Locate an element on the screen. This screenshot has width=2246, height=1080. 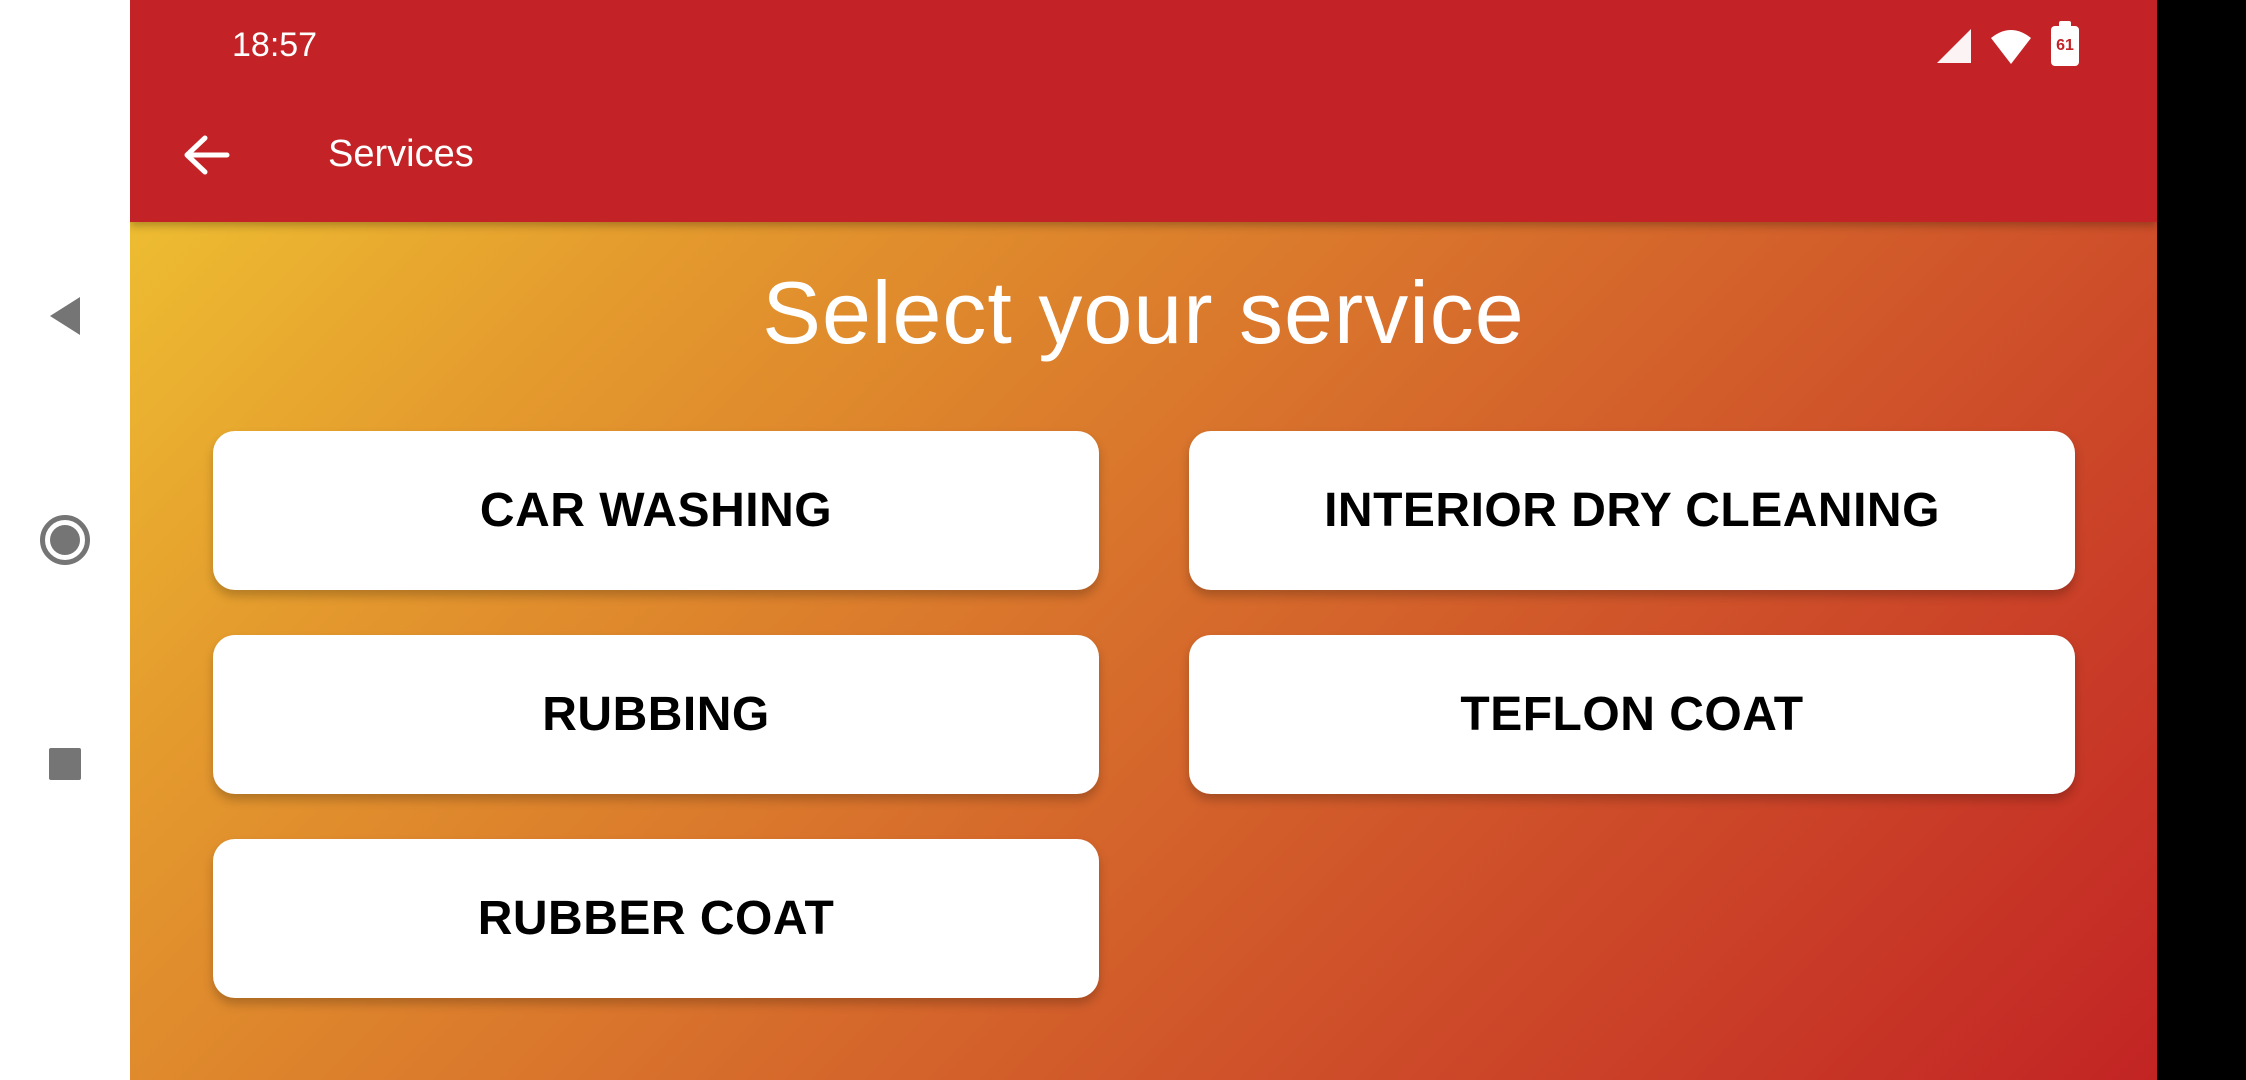
nav-back-icon is located at coordinates (65, 316).